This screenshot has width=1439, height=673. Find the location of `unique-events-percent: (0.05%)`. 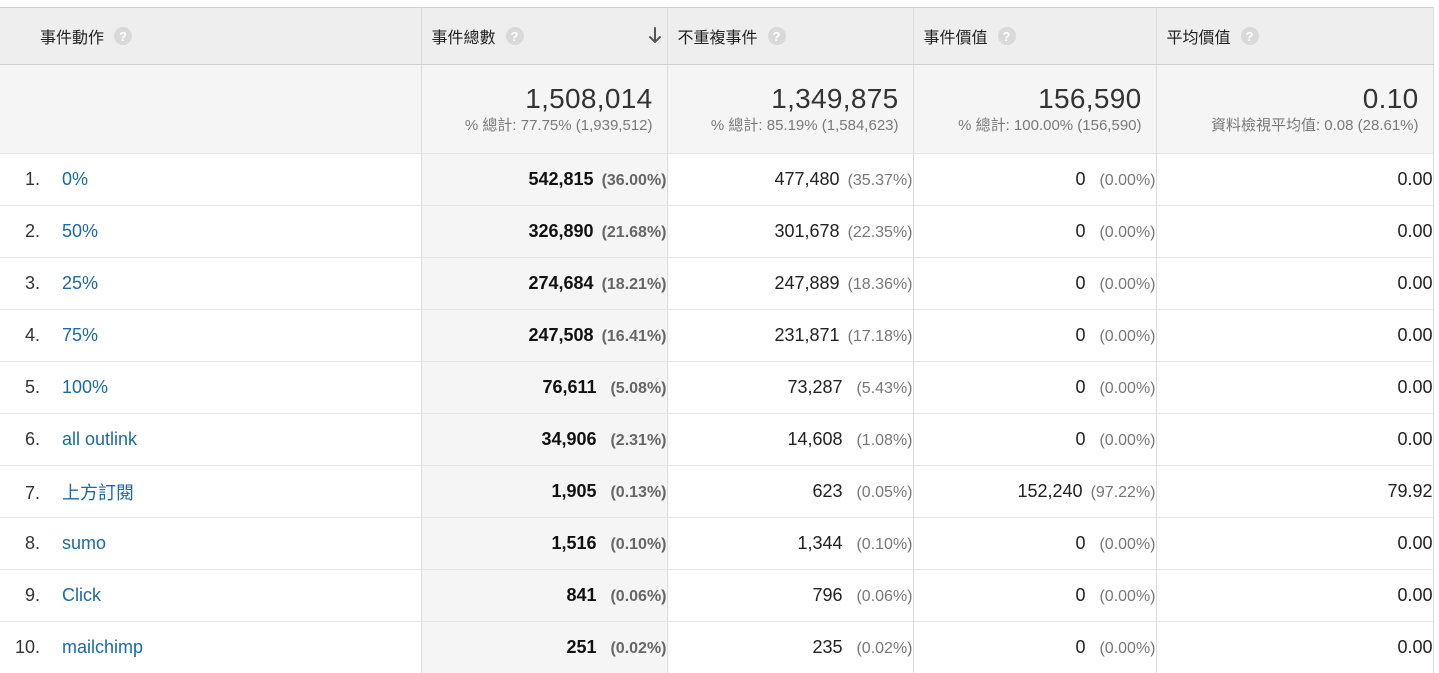

unique-events-percent: (0.05%) is located at coordinates (884, 492).